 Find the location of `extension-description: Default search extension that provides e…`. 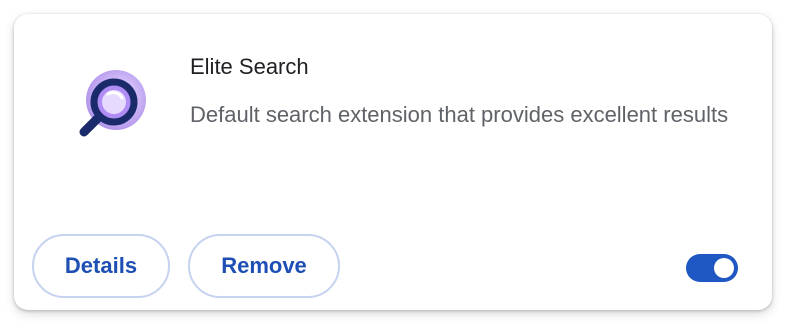

extension-description: Default search extension that provides e… is located at coordinates (459, 114).